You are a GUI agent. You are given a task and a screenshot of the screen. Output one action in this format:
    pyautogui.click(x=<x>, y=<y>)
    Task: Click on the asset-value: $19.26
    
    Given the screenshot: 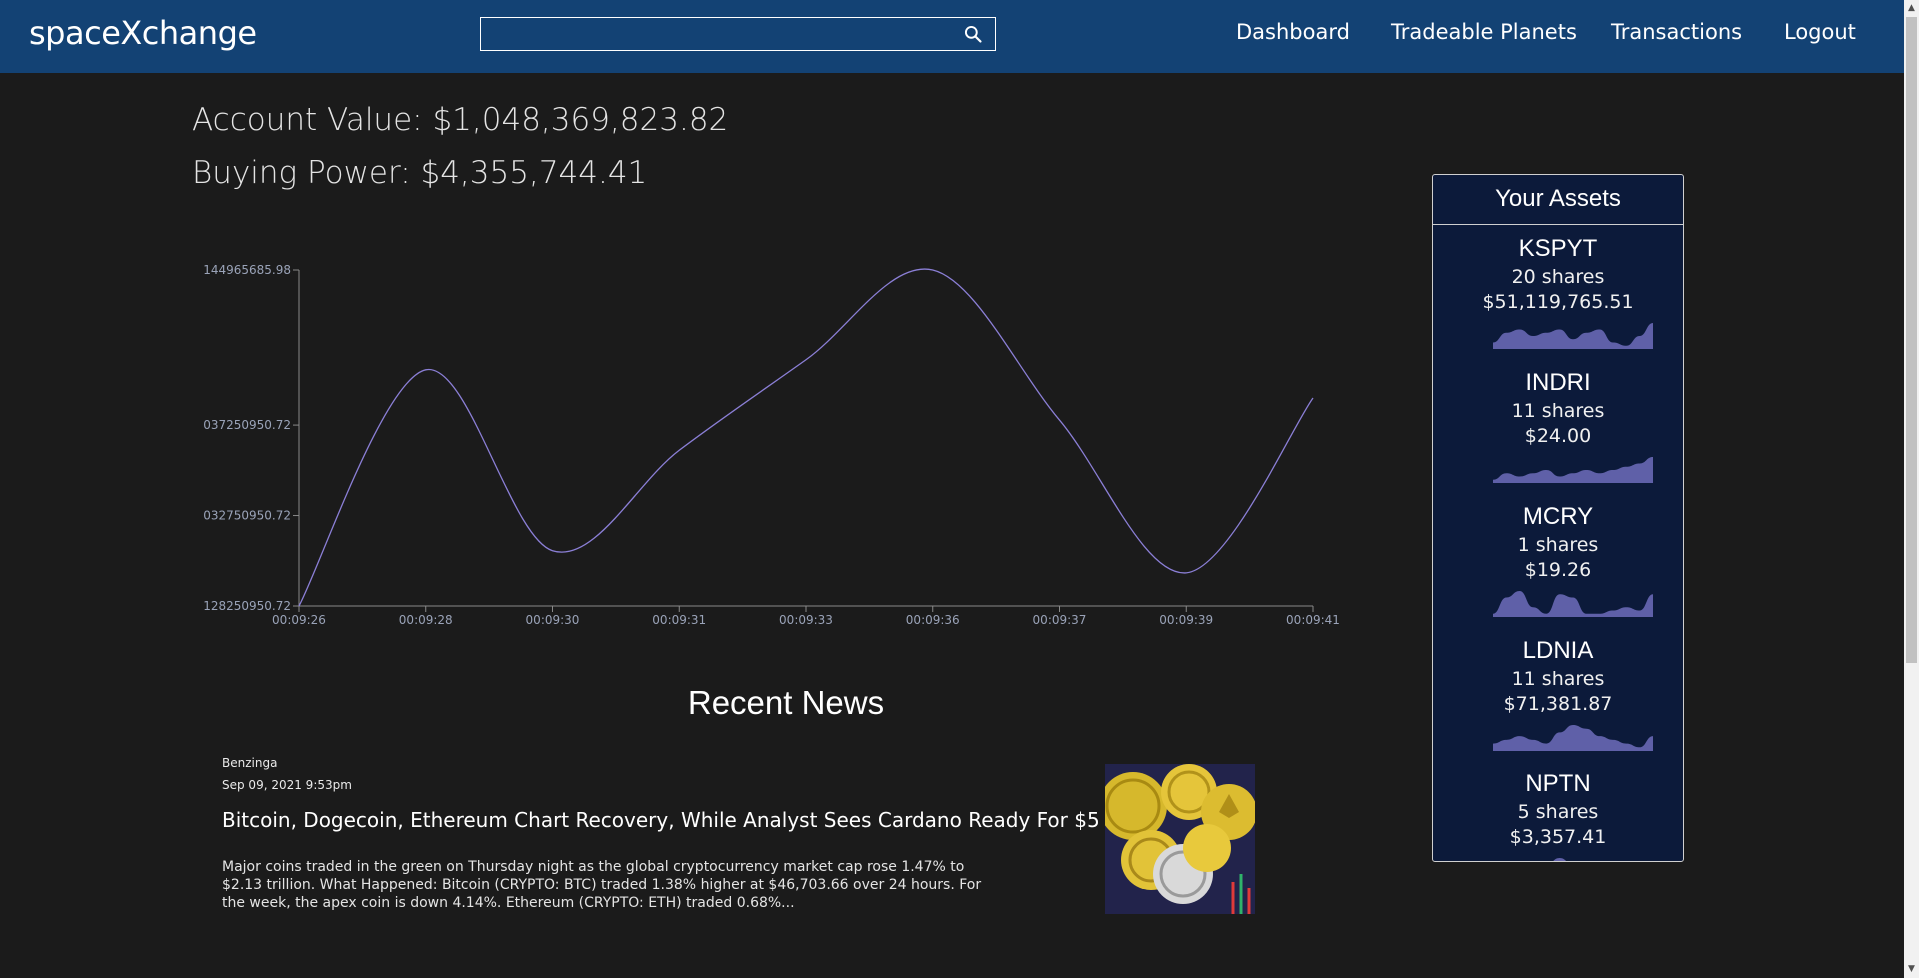 What is the action you would take?
    pyautogui.click(x=1558, y=570)
    